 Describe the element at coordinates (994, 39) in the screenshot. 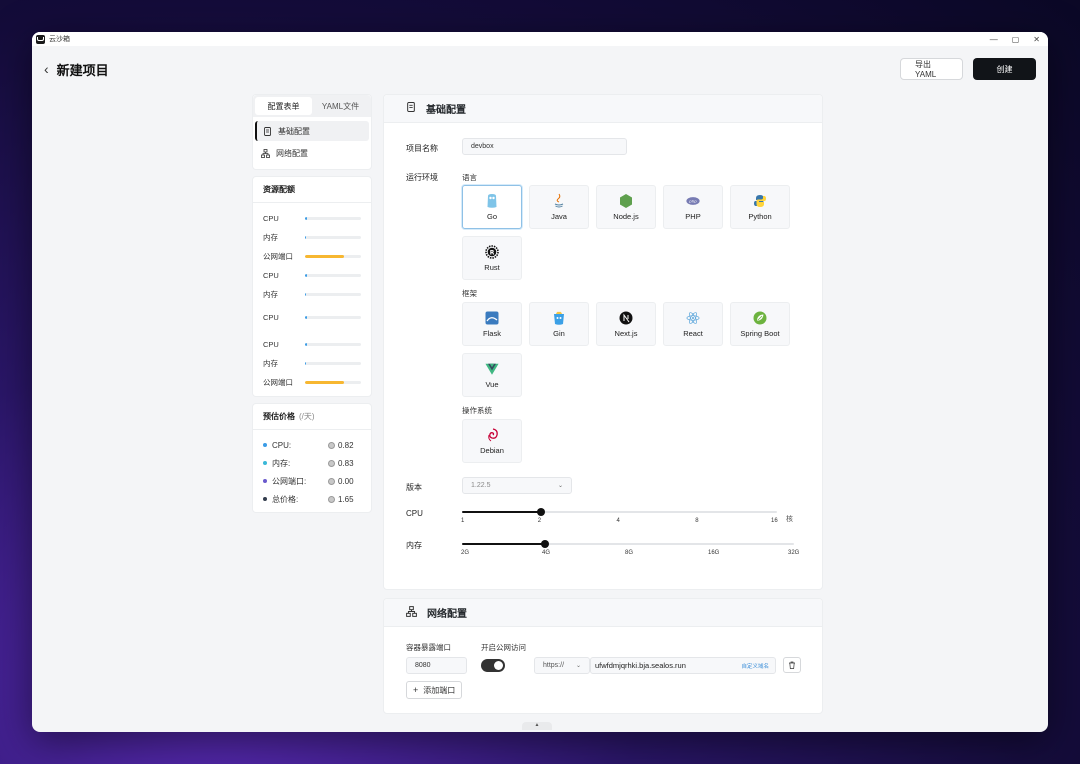

I see `minimize-button: —` at that location.